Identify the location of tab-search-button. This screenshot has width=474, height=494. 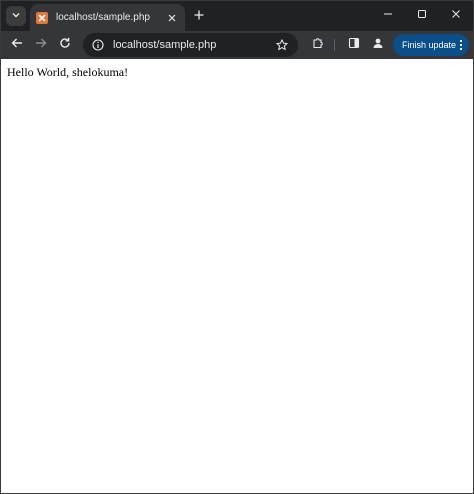
(16, 16).